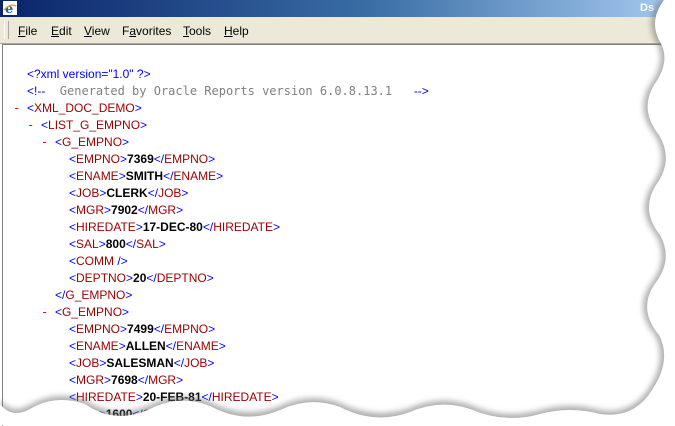  Describe the element at coordinates (10, 8) in the screenshot. I see `internet-explorer-icon: e` at that location.